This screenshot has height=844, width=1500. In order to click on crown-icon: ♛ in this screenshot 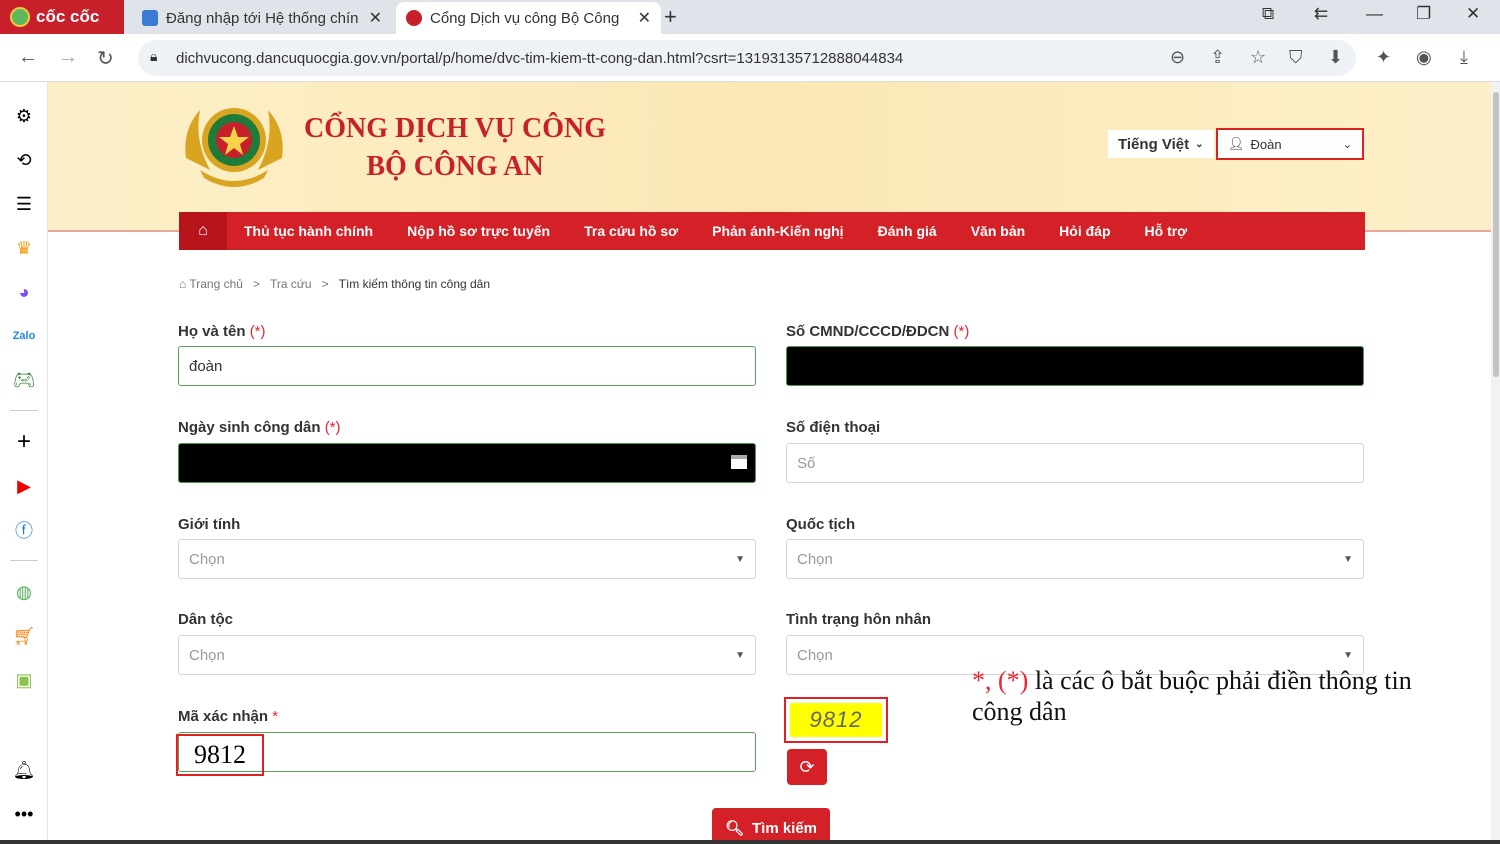, I will do `click(24, 248)`.